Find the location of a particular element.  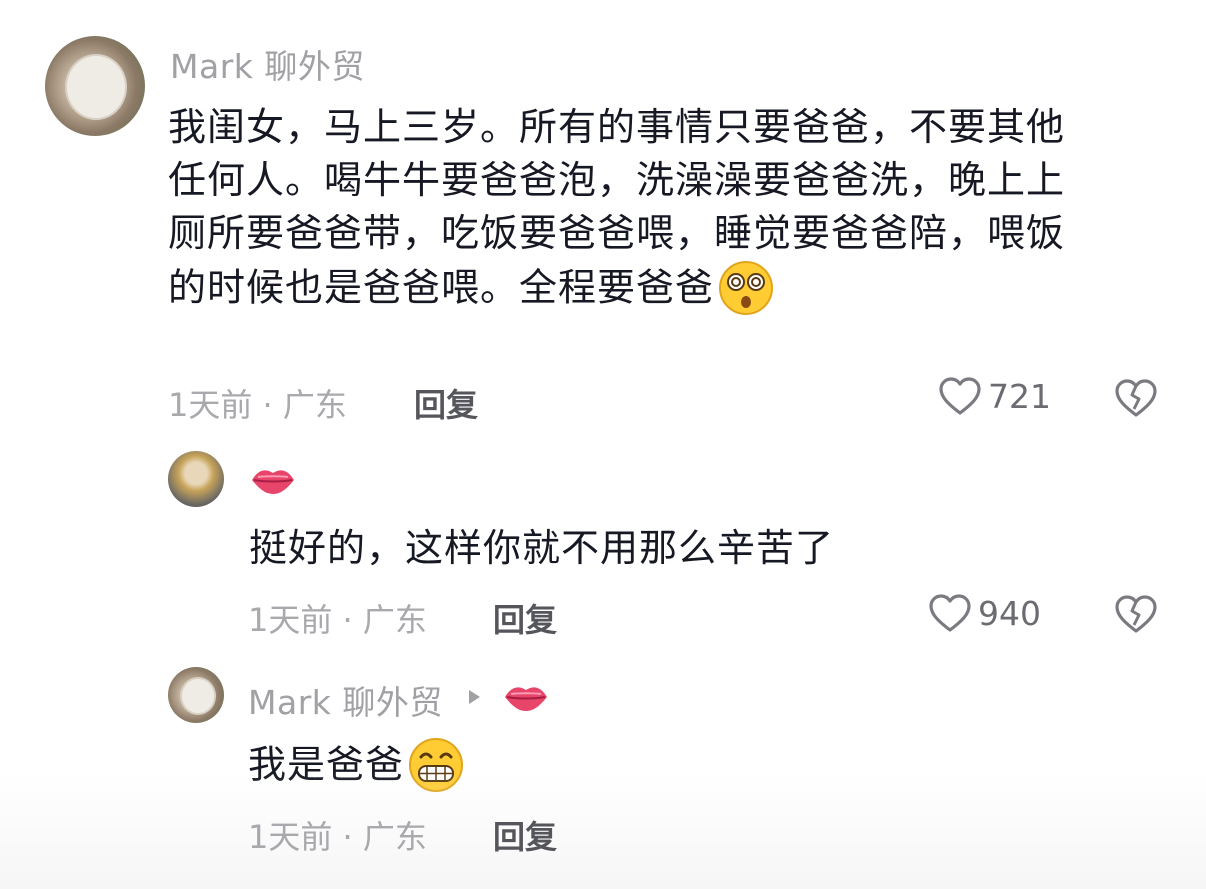

reply-text: 挺好的，这样你就不用那么辛苦了 is located at coordinates (542, 548).